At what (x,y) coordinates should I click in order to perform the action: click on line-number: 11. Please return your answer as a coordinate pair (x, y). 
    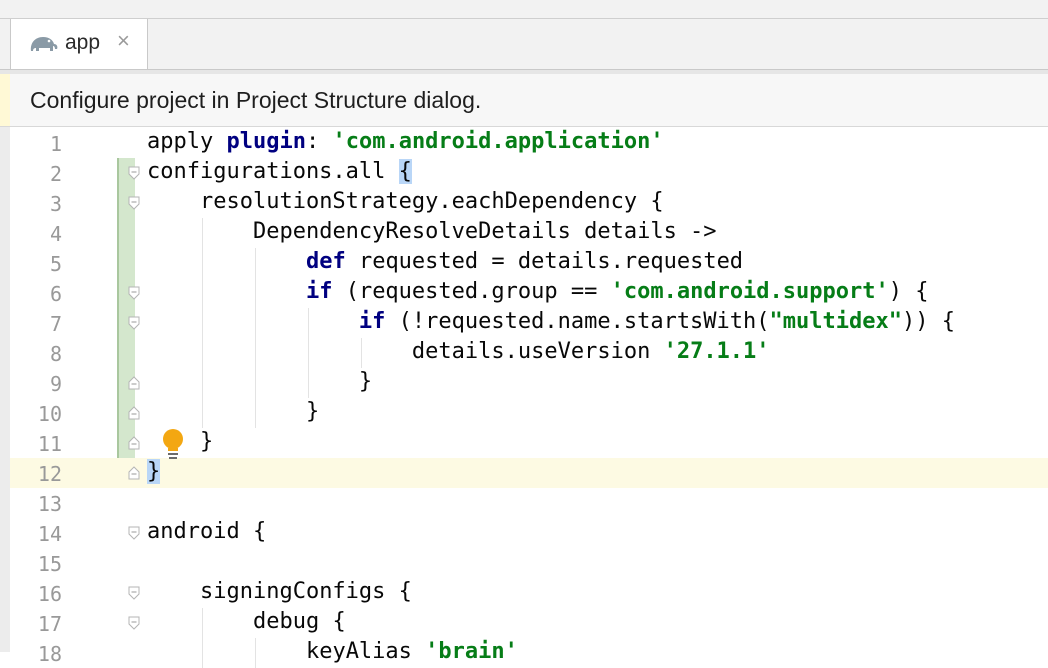
    Looking at the image, I should click on (49, 444).